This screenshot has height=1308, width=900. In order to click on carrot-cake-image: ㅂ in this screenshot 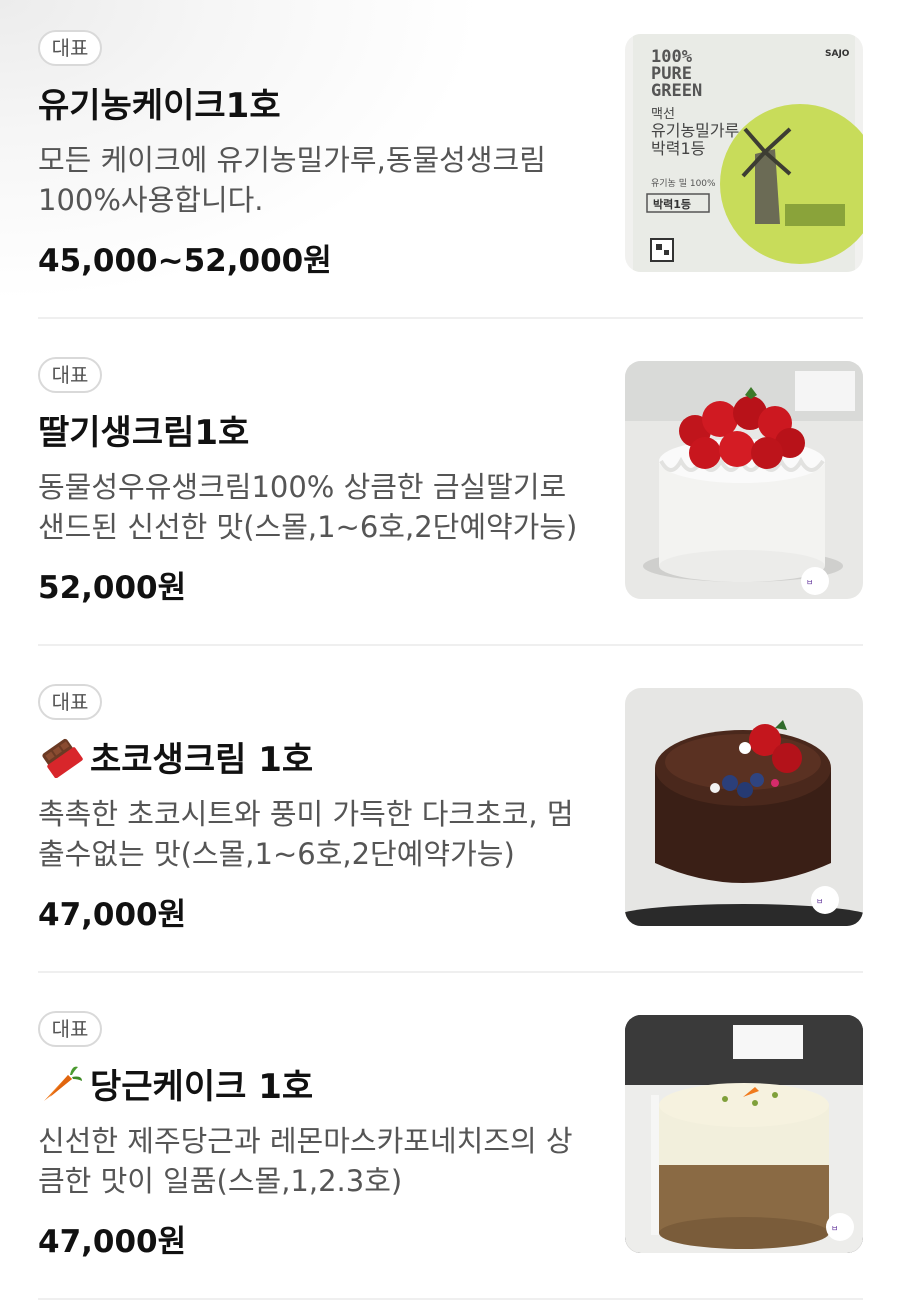, I will do `click(744, 1134)`.